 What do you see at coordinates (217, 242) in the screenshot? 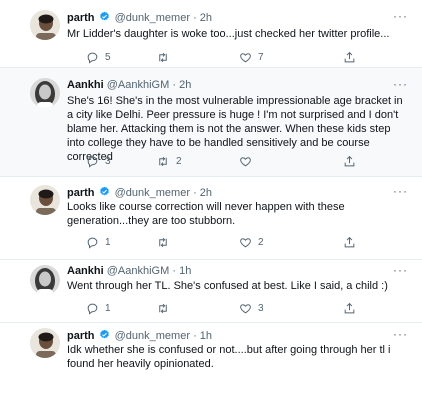
I see `tweet-actions: 1 2` at bounding box center [217, 242].